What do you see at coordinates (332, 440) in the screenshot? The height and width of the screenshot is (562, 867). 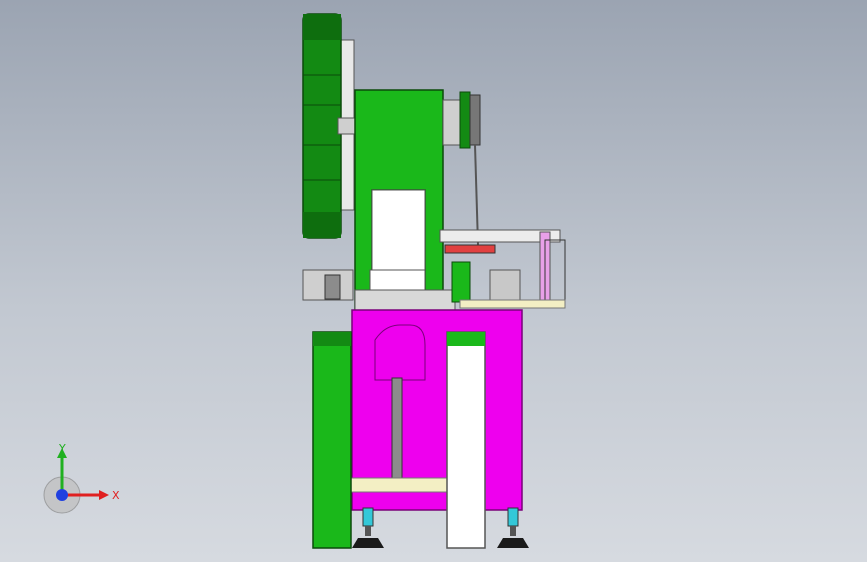 I see `left-column` at bounding box center [332, 440].